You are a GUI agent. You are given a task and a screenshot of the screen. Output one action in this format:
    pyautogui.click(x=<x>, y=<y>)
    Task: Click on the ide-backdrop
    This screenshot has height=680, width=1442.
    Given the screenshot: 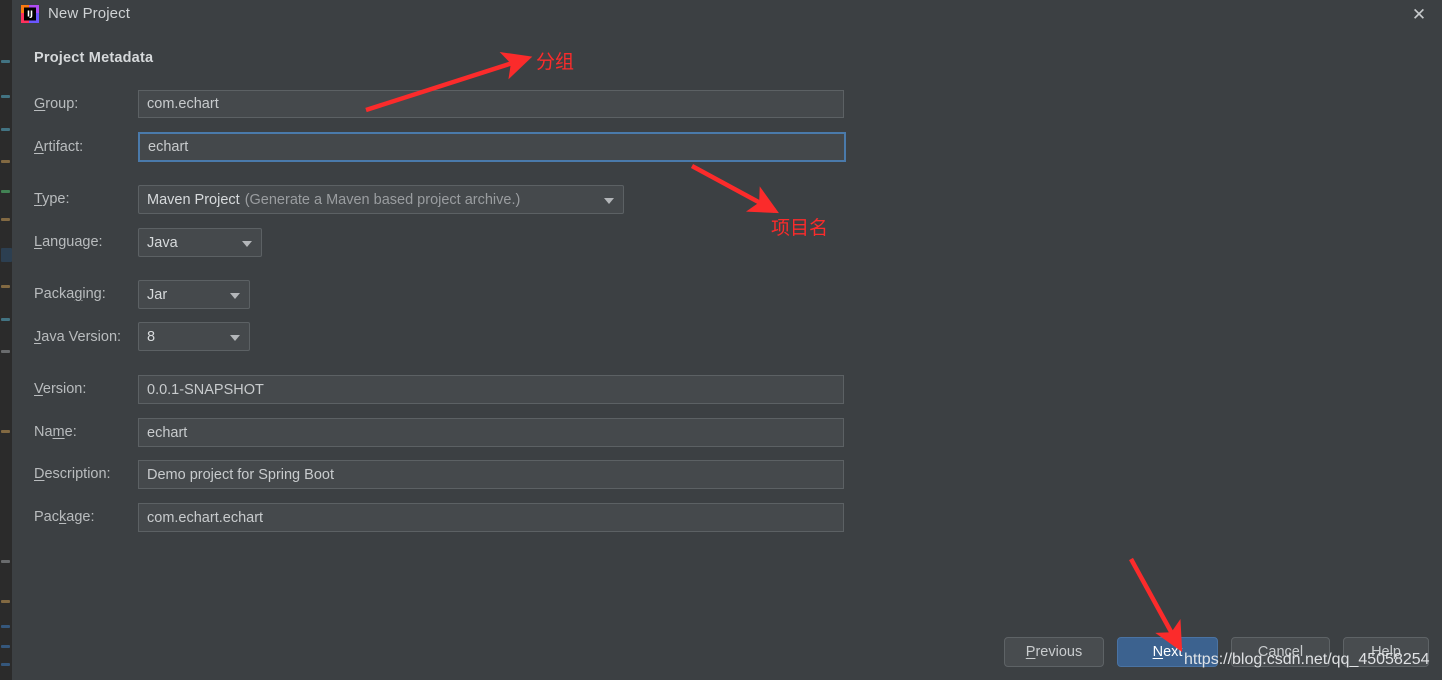 What is the action you would take?
    pyautogui.click(x=6, y=340)
    